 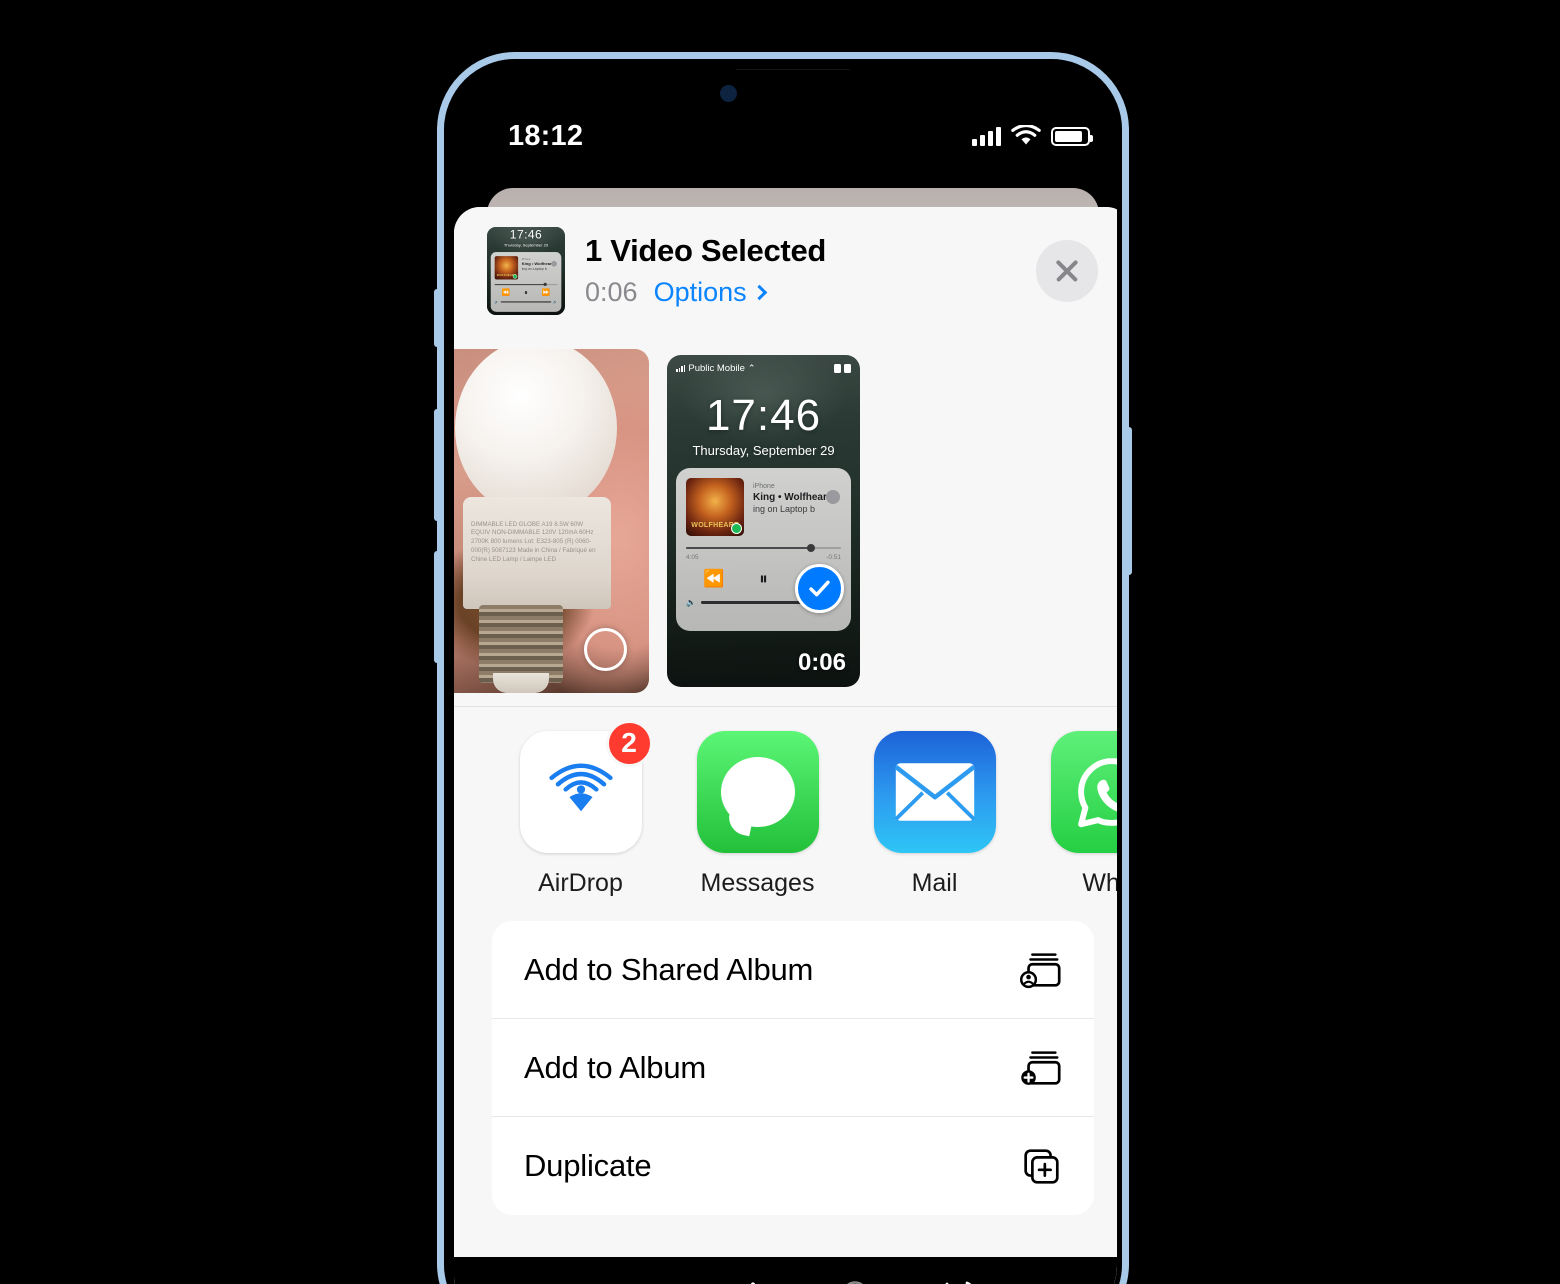 I want to click on selection-check-badge, so click(x=819, y=588).